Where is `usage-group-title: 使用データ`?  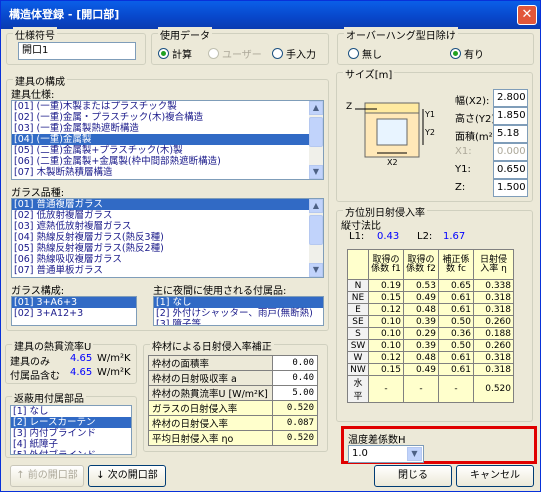
usage-group-title: 使用データ is located at coordinates (185, 34).